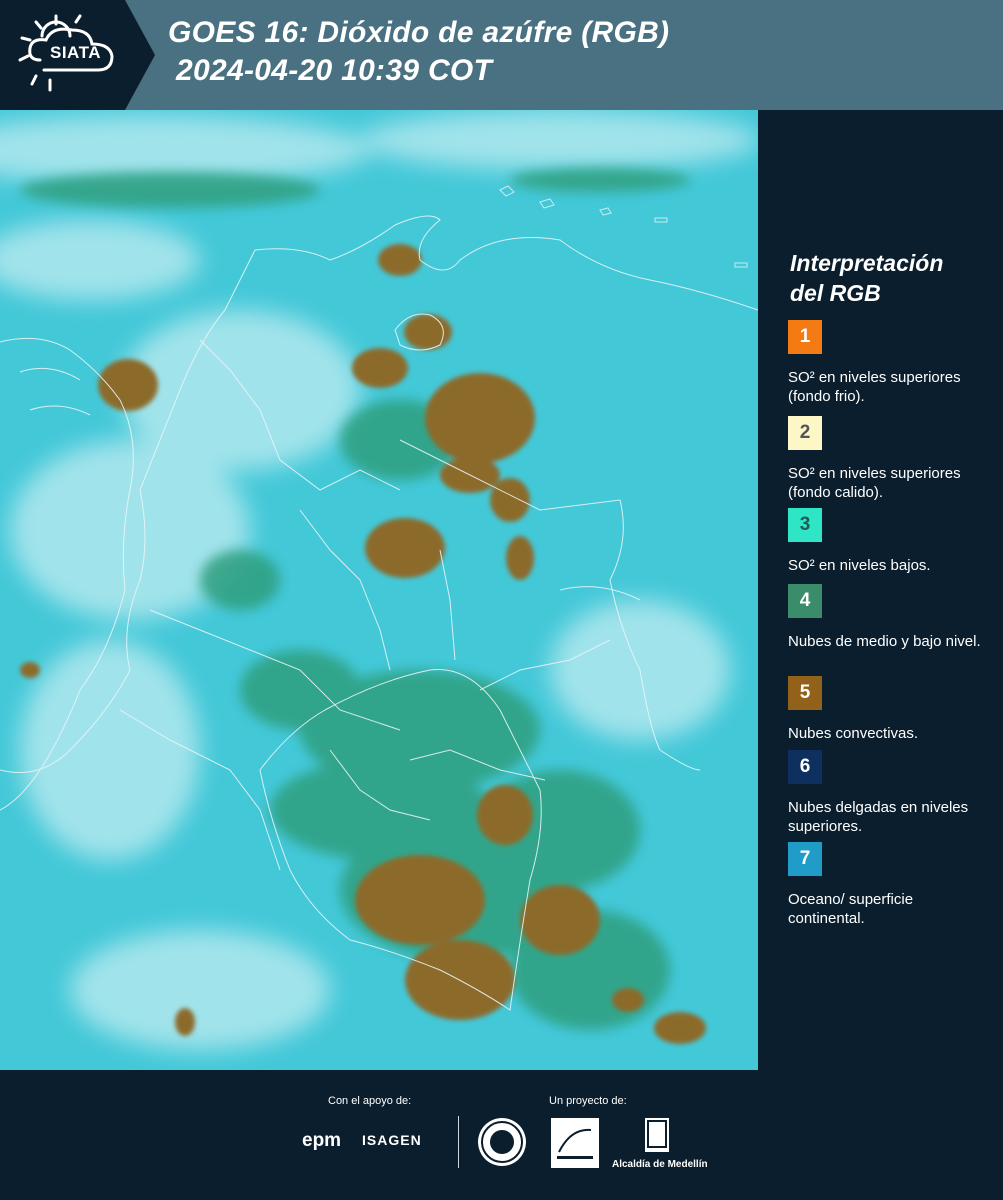 This screenshot has height=1200, width=1003. I want to click on support-label: Con el apoyo de:, so click(370, 1101).